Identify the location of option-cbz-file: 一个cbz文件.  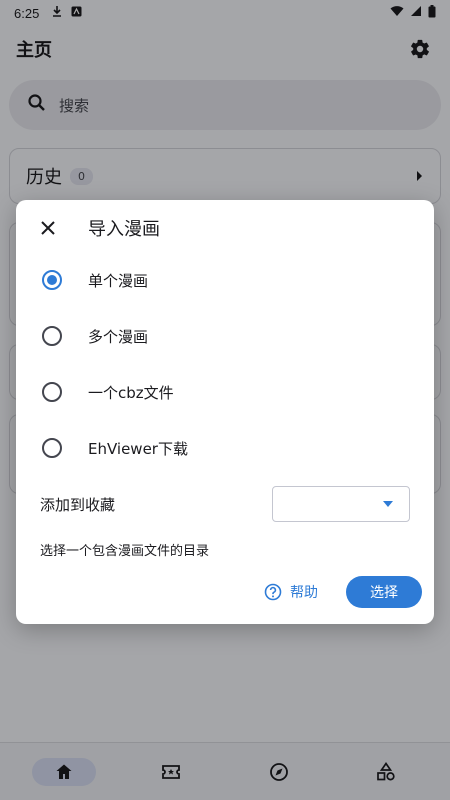
(225, 392).